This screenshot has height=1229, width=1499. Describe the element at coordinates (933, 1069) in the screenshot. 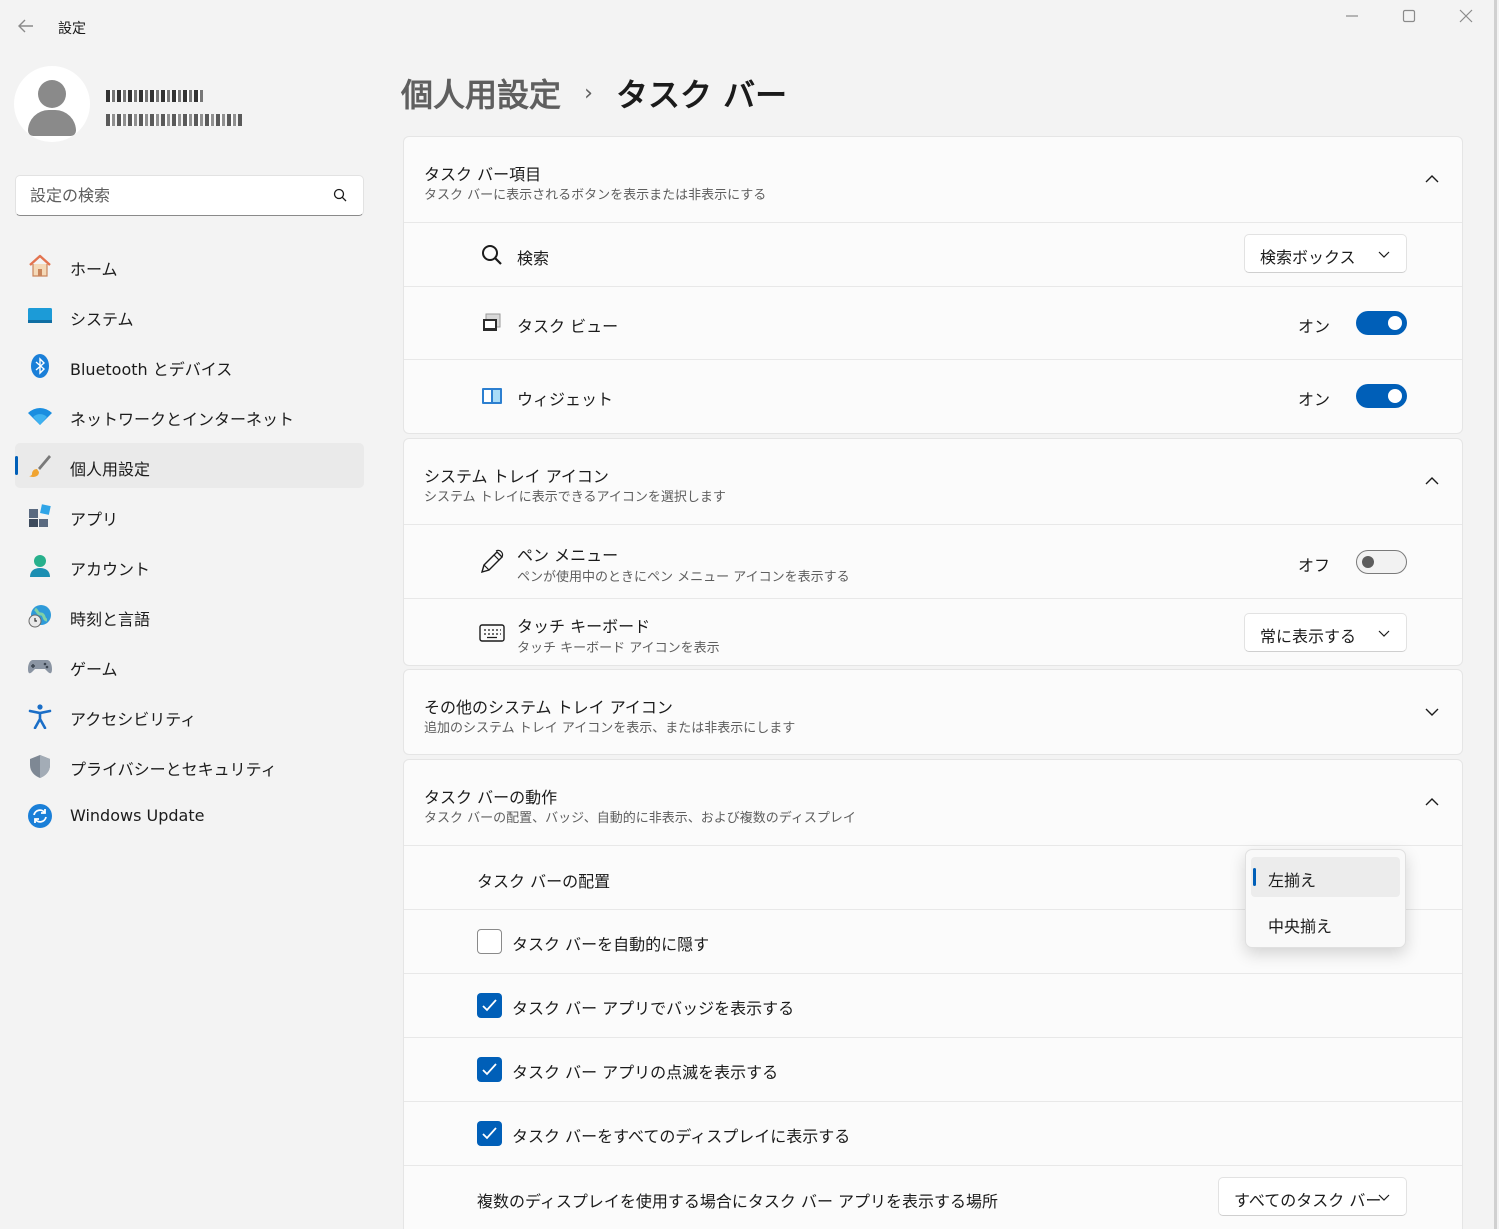

I see `flashing-row: タスク バー アプリの点滅を表示する` at that location.